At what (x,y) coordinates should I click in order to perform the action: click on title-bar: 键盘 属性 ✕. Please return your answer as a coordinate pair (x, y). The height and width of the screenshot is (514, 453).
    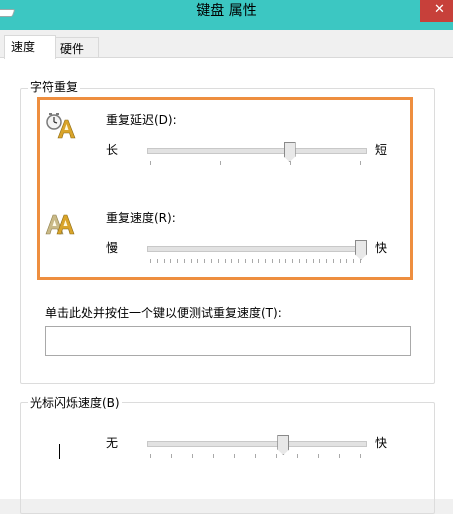
    Looking at the image, I should click on (226, 15).